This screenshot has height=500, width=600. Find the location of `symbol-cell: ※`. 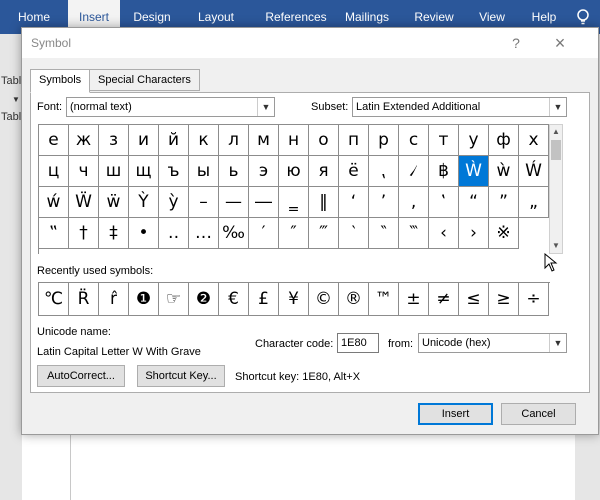

symbol-cell: ※ is located at coordinates (504, 233).